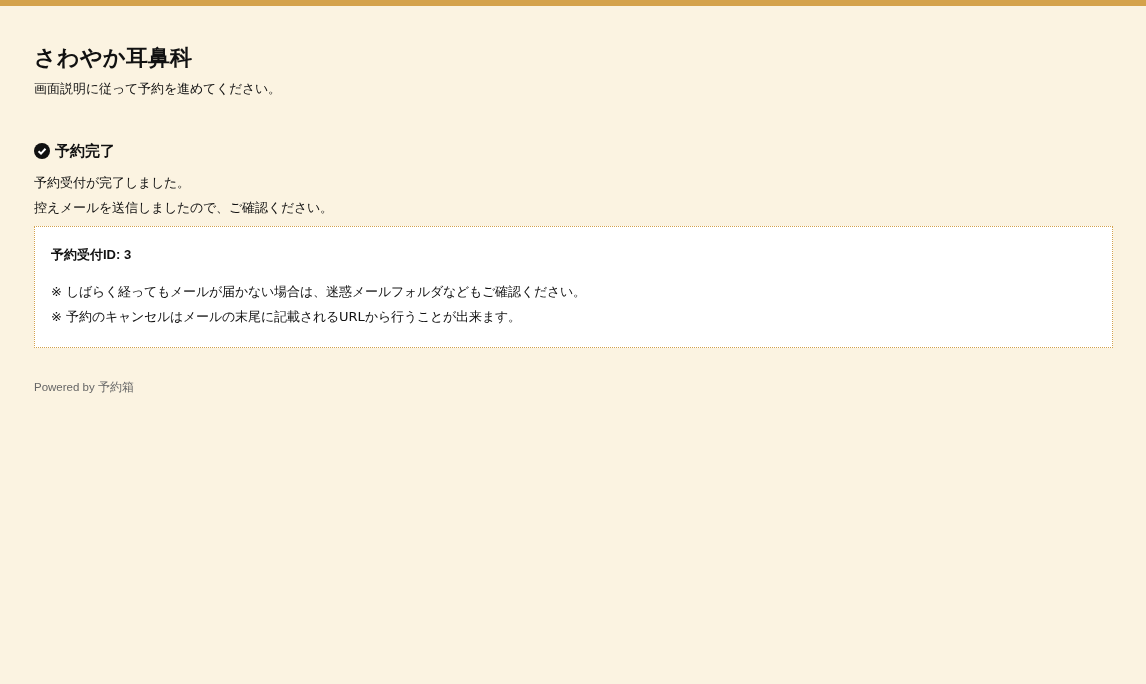 The width and height of the screenshot is (1146, 684). What do you see at coordinates (42, 151) in the screenshot?
I see `check-circle-icon` at bounding box center [42, 151].